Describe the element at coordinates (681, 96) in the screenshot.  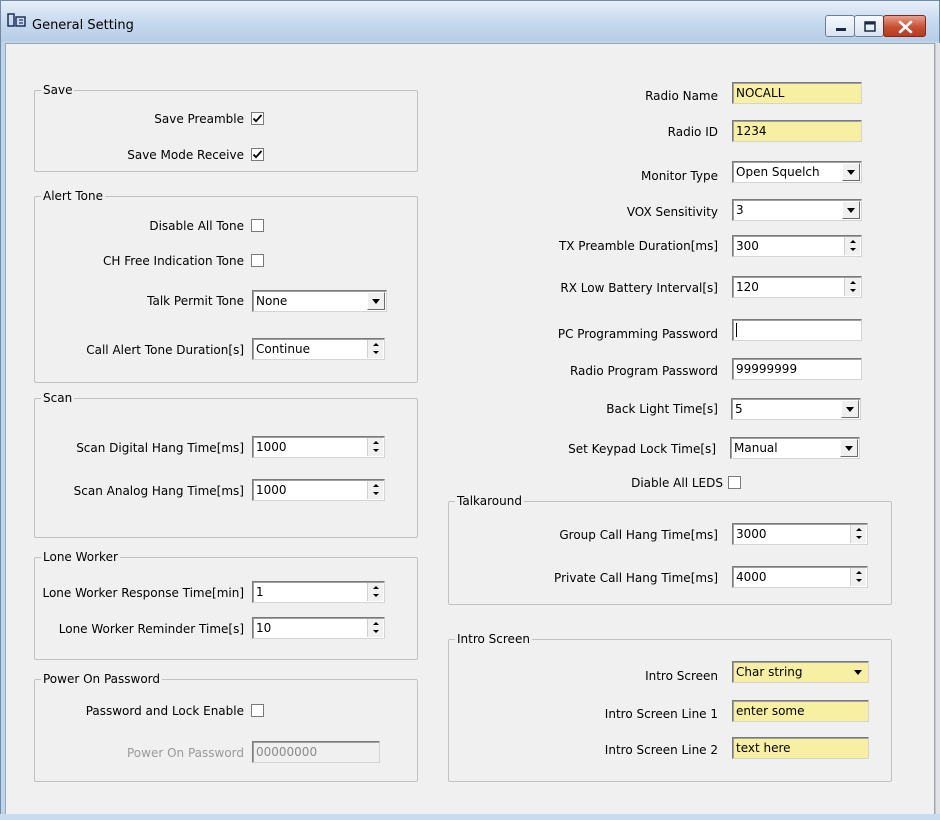
I see `radio-name-label: Radio Name` at that location.